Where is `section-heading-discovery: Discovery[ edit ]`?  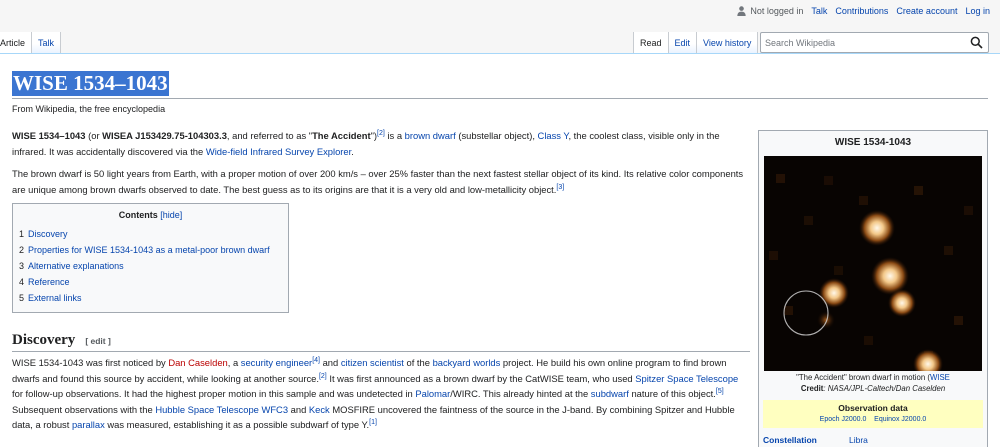 section-heading-discovery: Discovery[ edit ] is located at coordinates (381, 341).